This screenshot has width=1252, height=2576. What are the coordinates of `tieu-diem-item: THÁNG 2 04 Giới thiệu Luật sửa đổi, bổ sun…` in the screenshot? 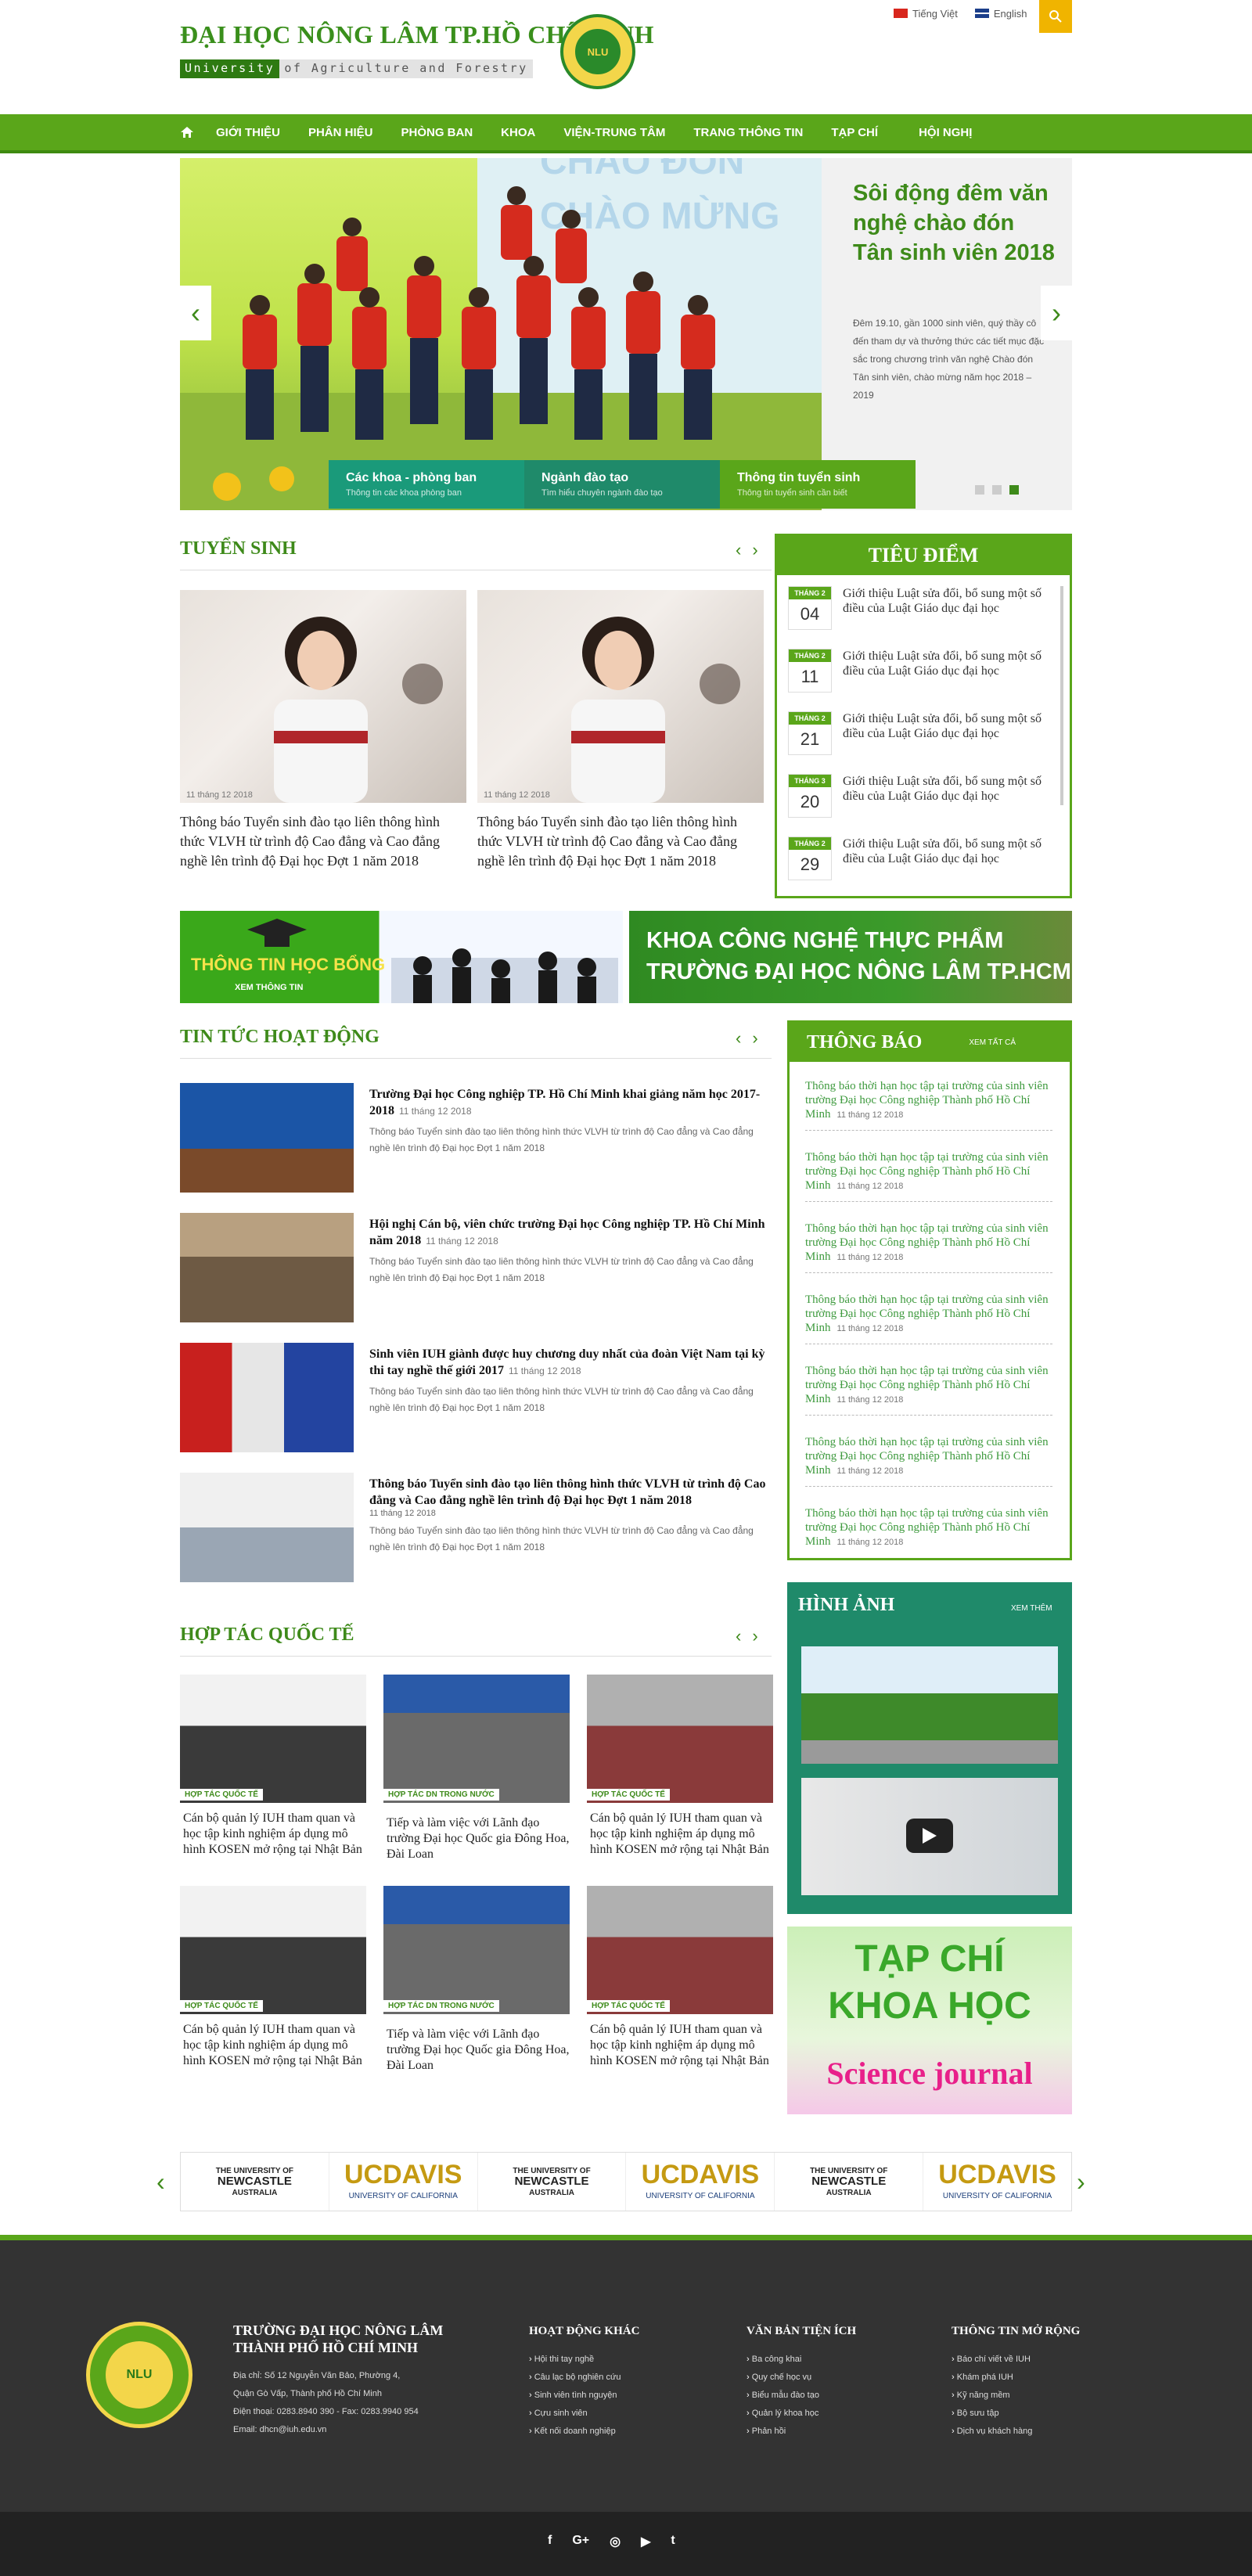 It's located at (917, 614).